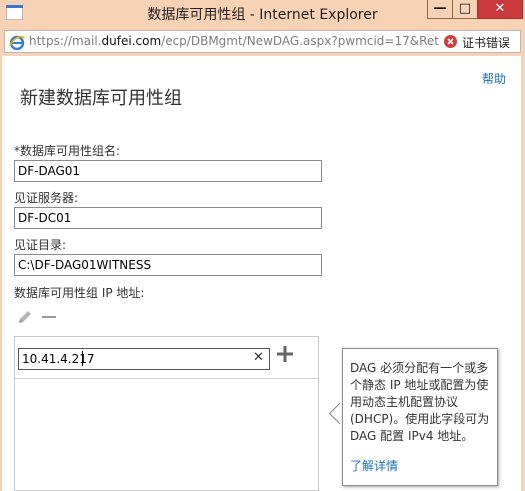  What do you see at coordinates (285, 354) in the screenshot?
I see `plus-icon` at bounding box center [285, 354].